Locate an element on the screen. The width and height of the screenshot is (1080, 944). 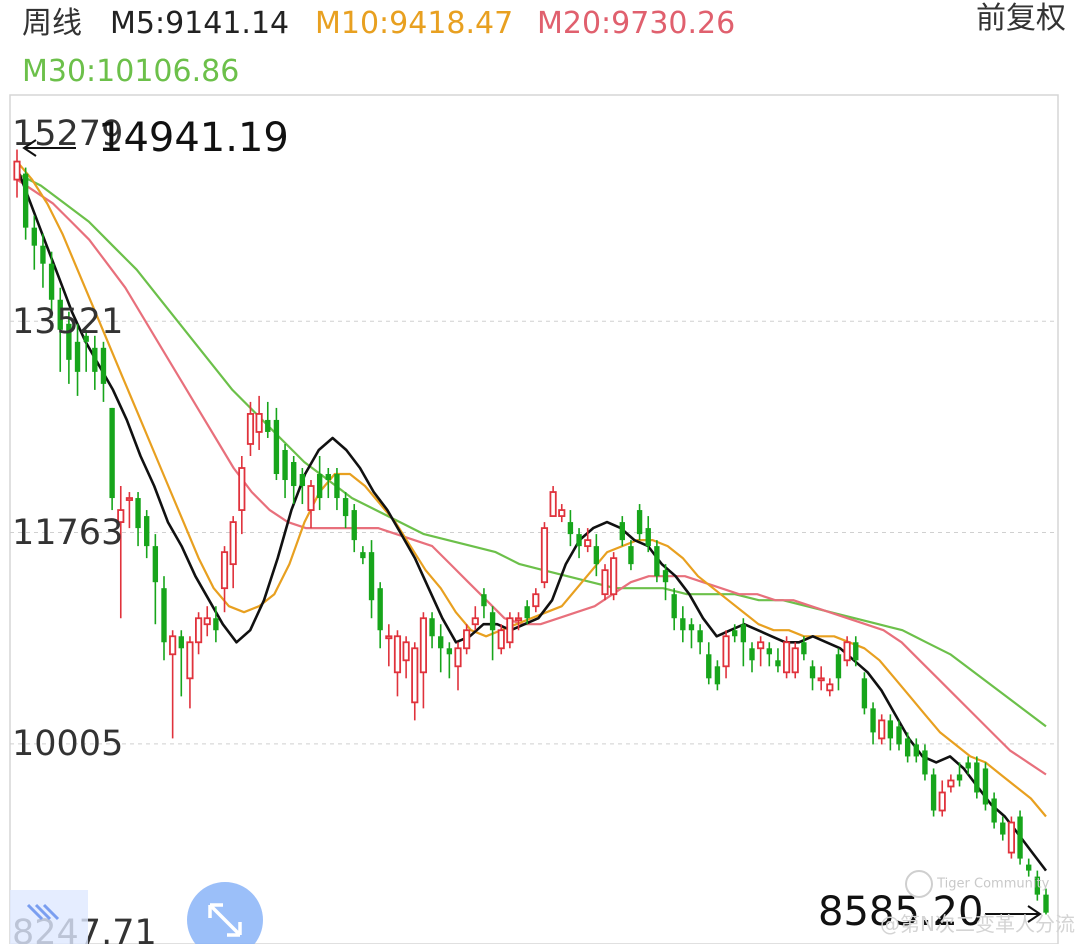
tiger-logo-icon is located at coordinates (919, 884).